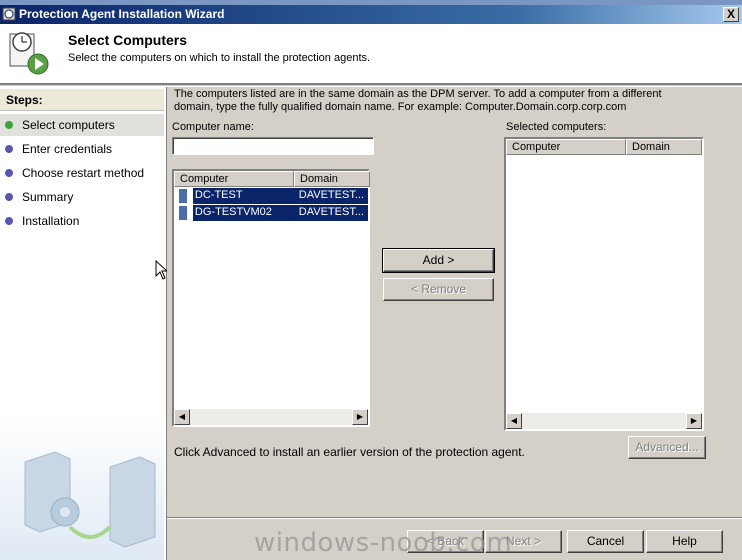 This screenshot has height=560, width=742. Describe the element at coordinates (684, 541) in the screenshot. I see `help-button: Help` at that location.